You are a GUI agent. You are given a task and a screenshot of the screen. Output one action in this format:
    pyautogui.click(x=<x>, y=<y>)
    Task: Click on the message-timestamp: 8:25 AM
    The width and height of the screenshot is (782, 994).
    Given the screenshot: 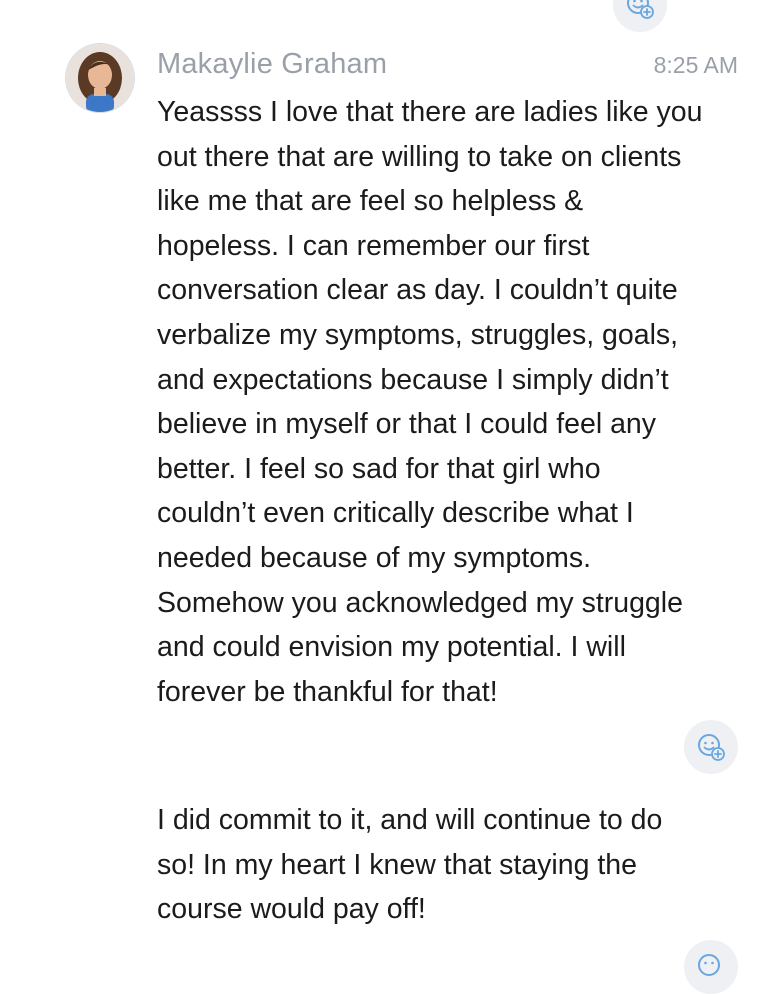 What is the action you would take?
    pyautogui.click(x=695, y=65)
    